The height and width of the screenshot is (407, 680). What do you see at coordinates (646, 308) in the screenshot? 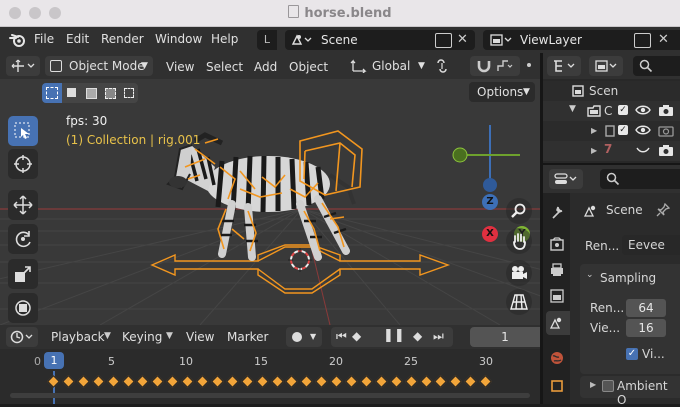
I see `render-samples-field: 64` at bounding box center [646, 308].